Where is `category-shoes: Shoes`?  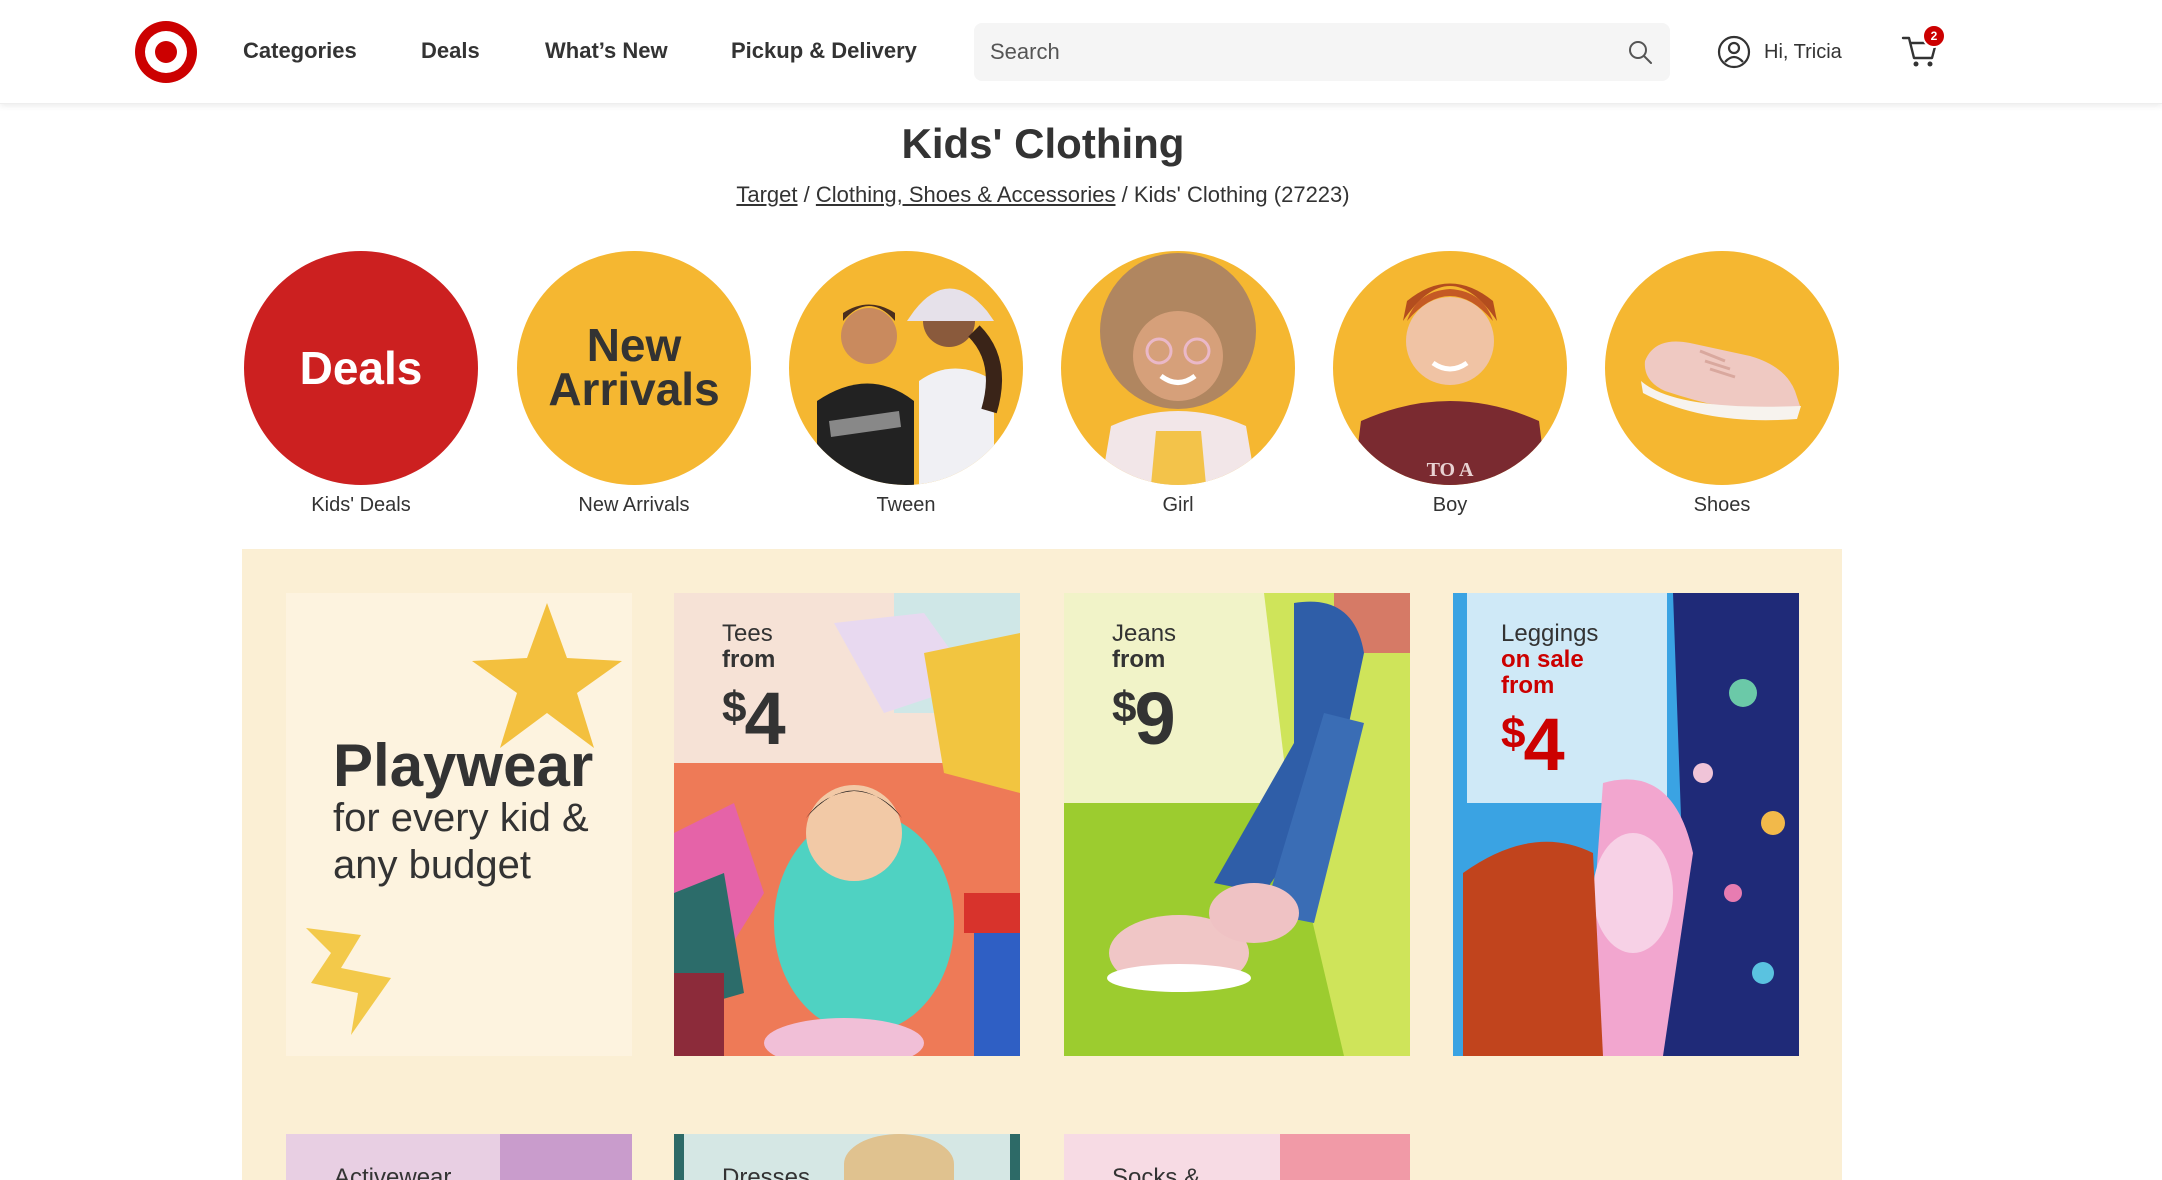 category-shoes: Shoes is located at coordinates (1722, 384).